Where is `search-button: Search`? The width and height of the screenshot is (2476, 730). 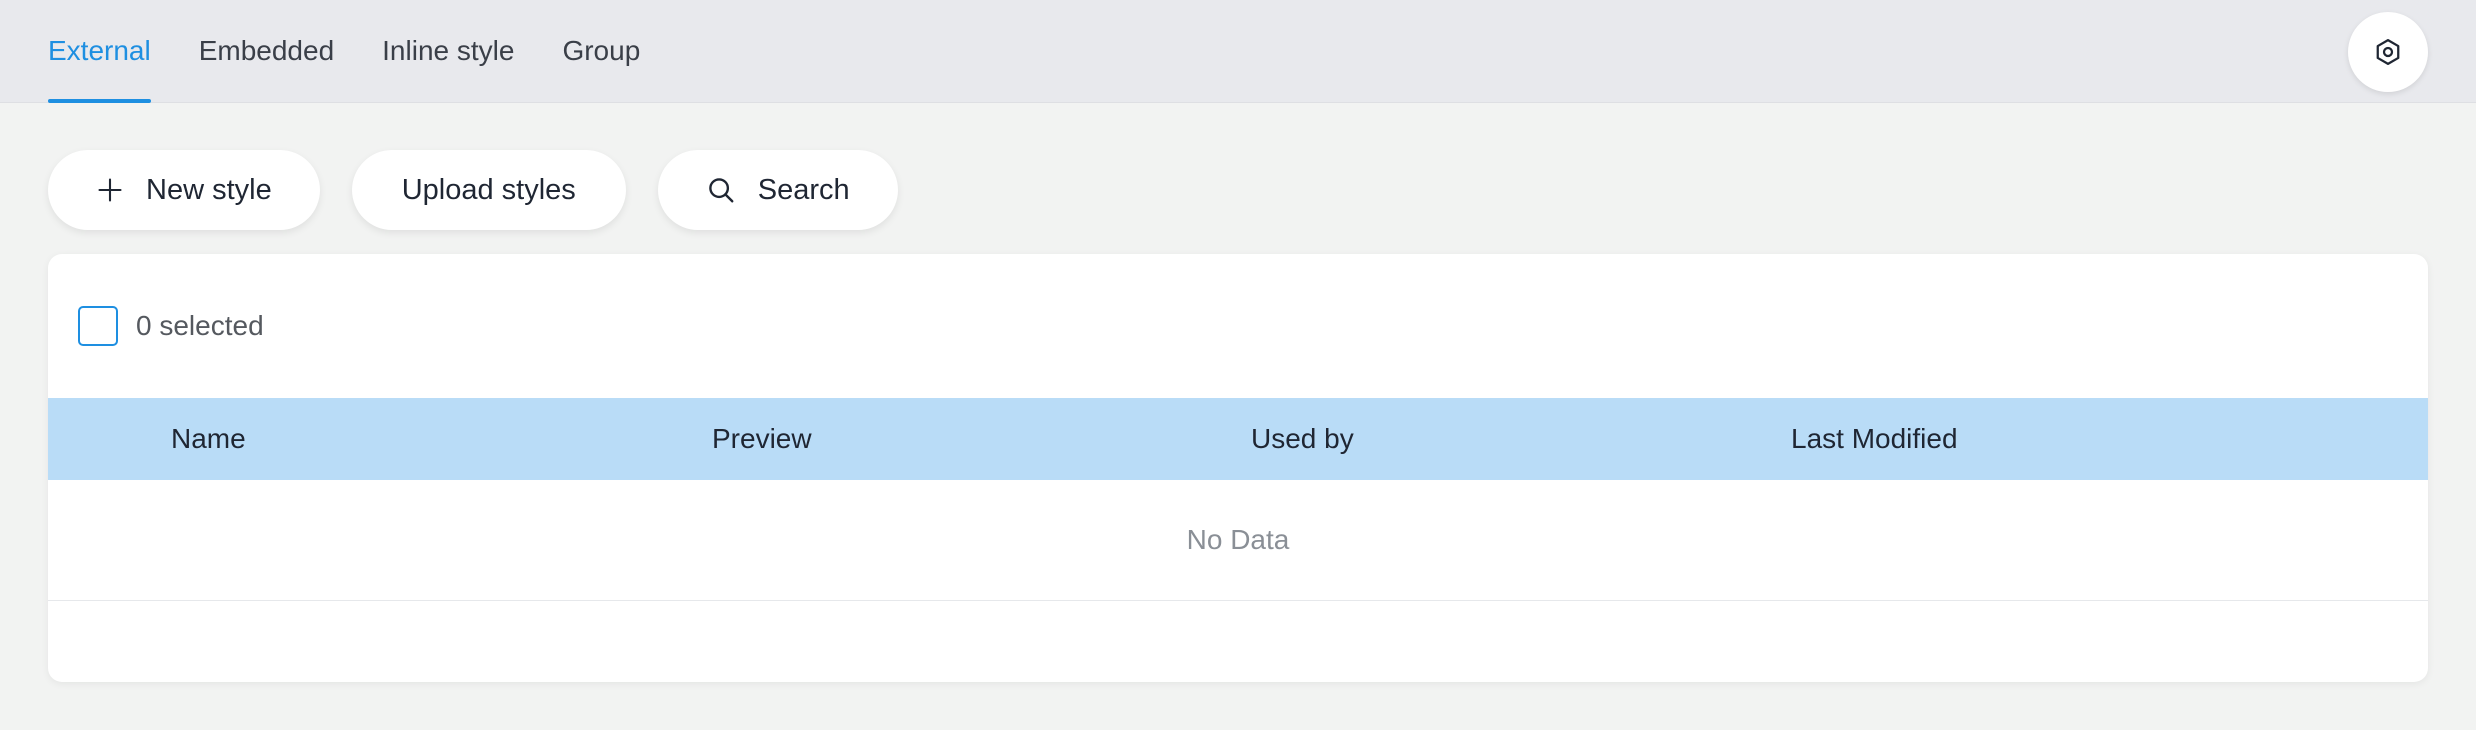
search-button: Search is located at coordinates (777, 190).